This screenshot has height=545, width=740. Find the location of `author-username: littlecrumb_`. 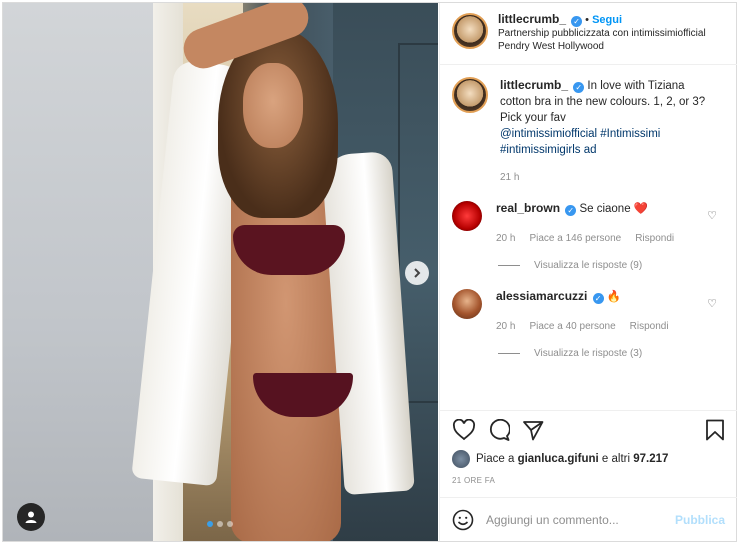

author-username: littlecrumb_ is located at coordinates (532, 19).